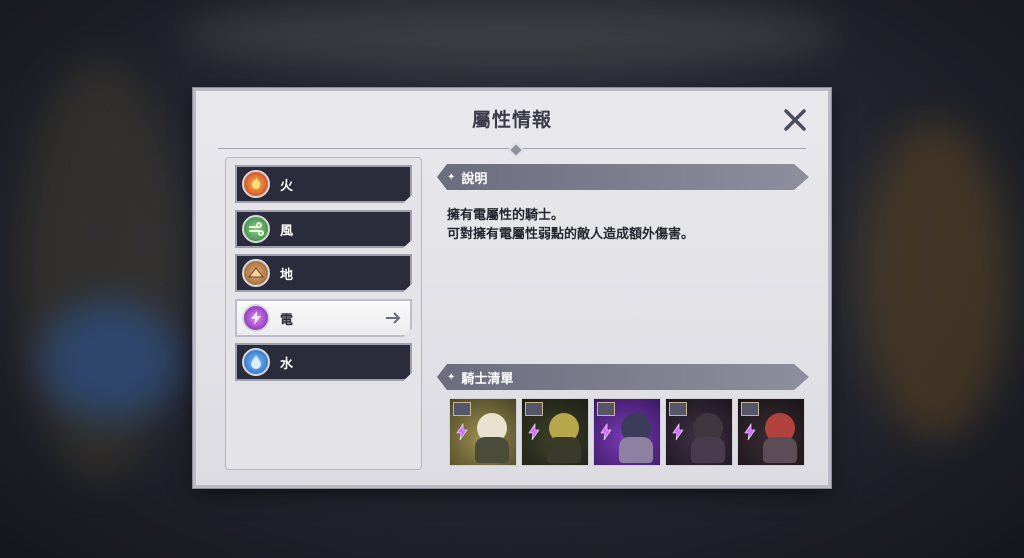 Image resolution: width=1024 pixels, height=558 pixels. Describe the element at coordinates (287, 320) in the screenshot. I see `element-label: 電` at that location.